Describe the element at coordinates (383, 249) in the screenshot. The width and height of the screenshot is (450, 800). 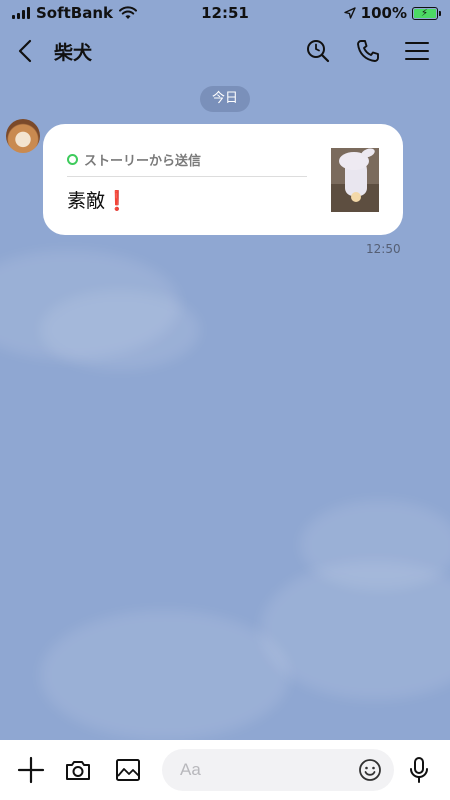
I see `message-time: 12:50` at that location.